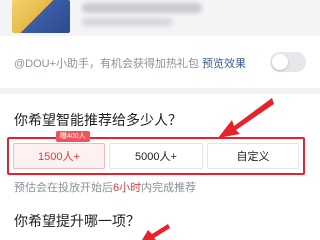 This screenshot has height=240, width=320. I want to click on option-1500: 1500人+, so click(59, 156).